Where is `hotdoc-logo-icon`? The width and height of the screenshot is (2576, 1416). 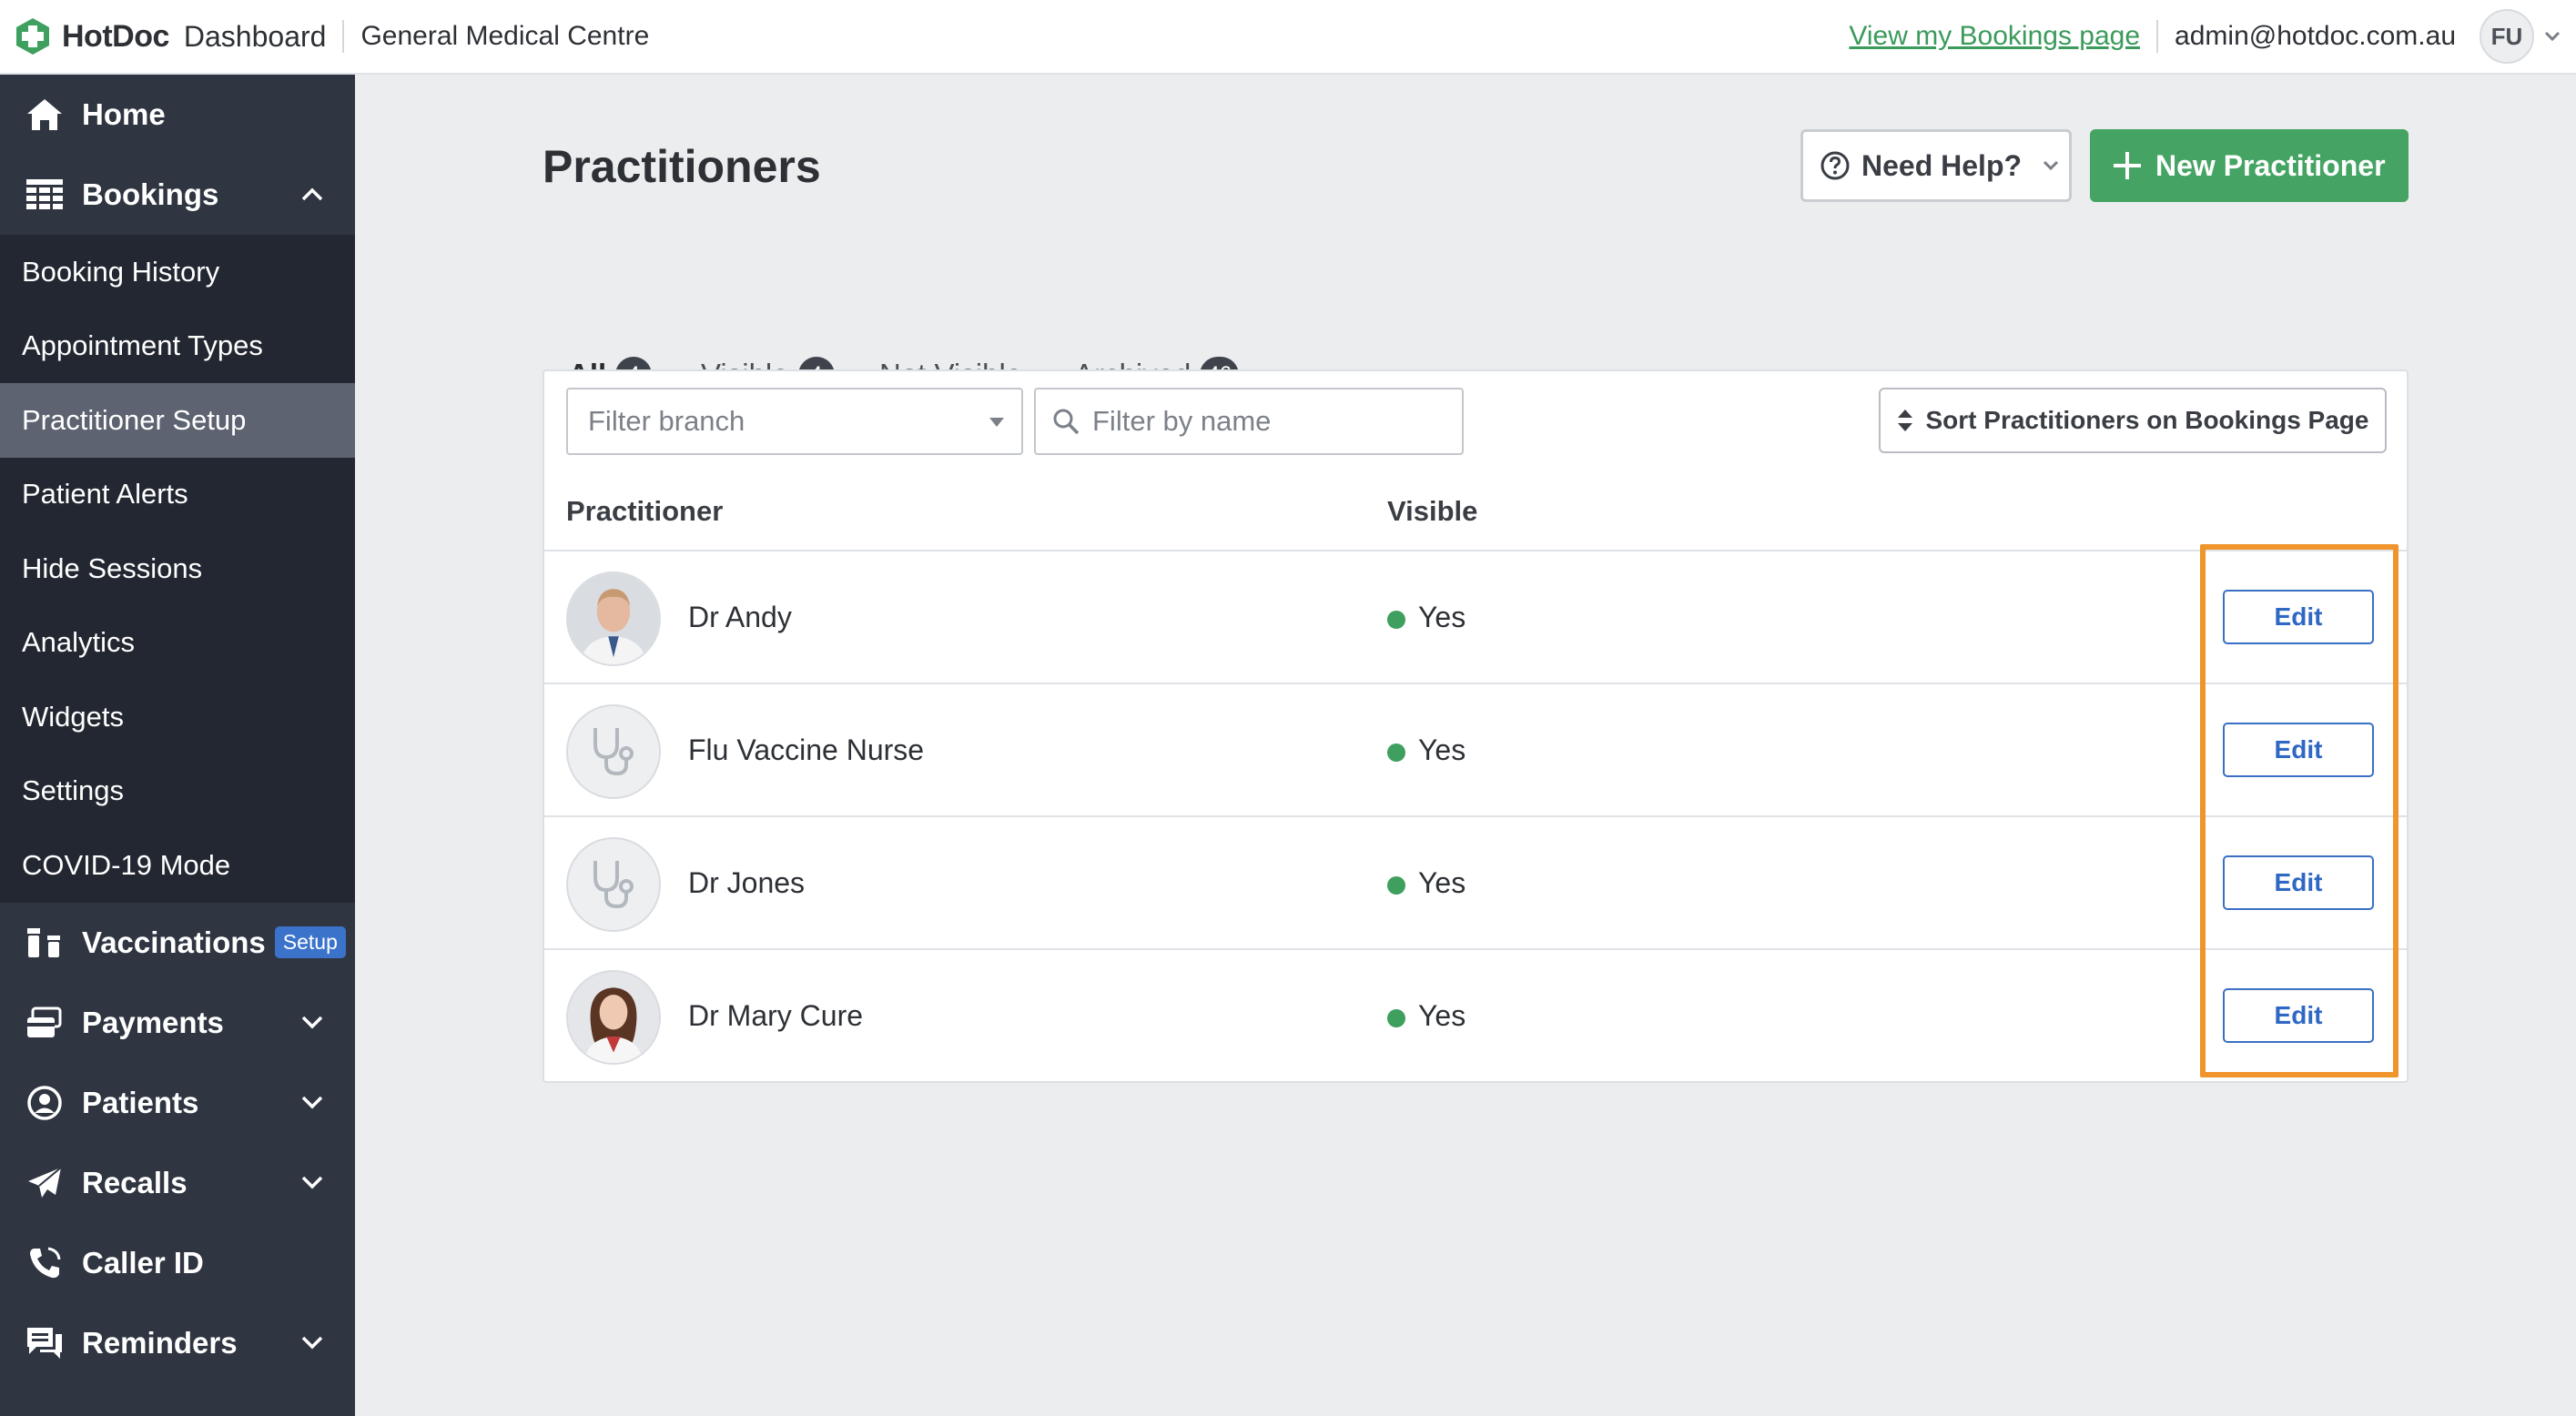 hotdoc-logo-icon is located at coordinates (32, 36).